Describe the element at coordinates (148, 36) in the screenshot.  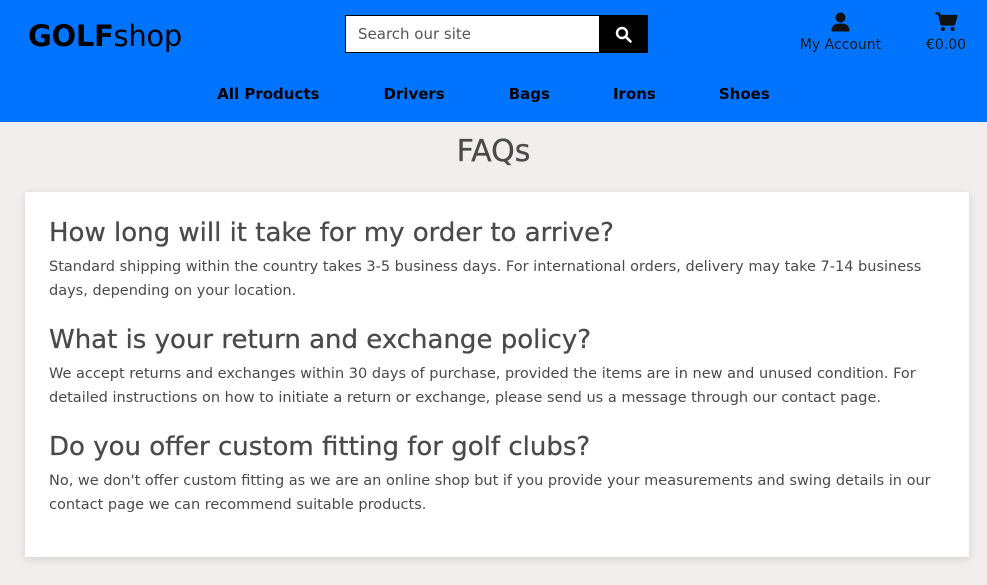
I see `logo-rest-text: shop` at that location.